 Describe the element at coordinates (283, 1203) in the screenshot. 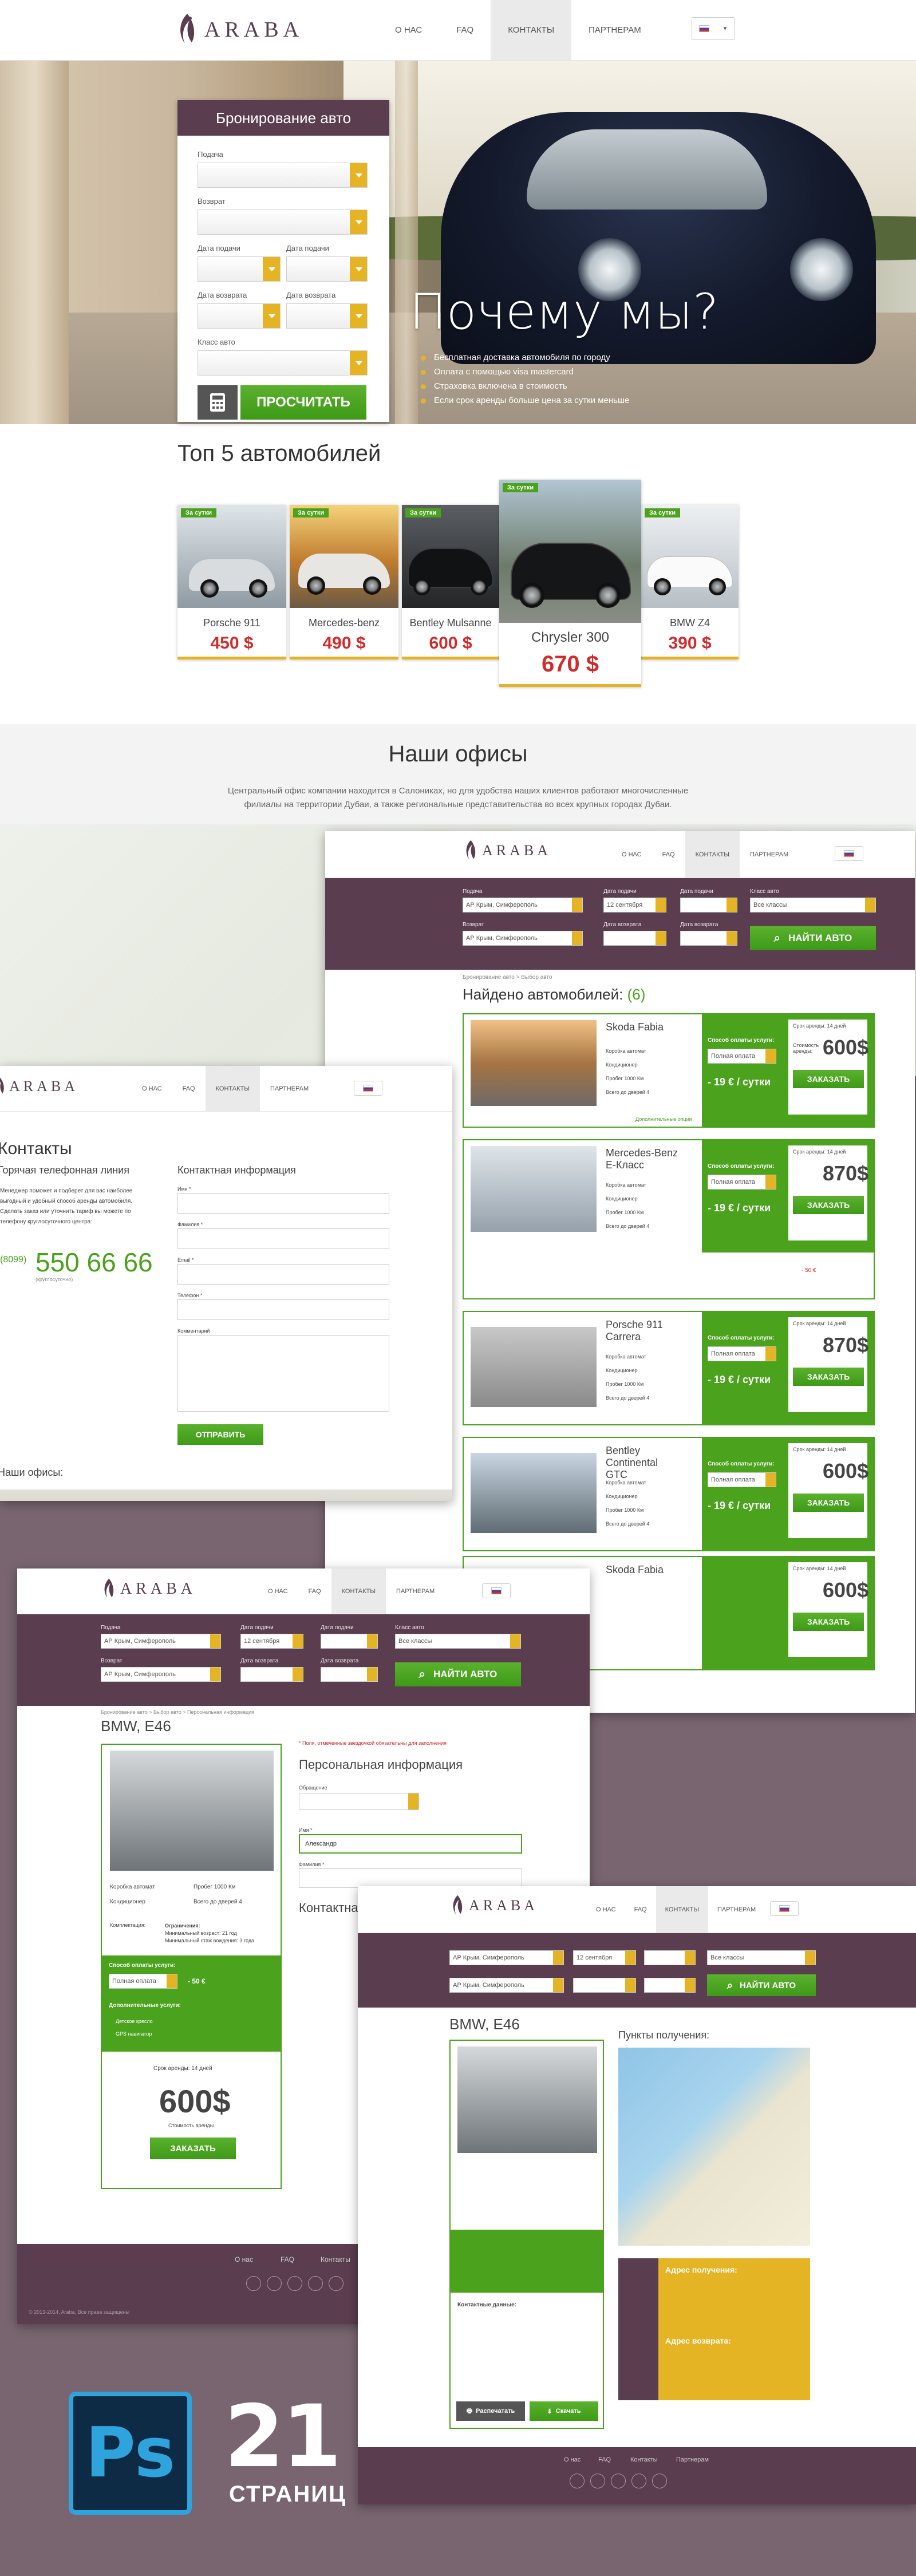

I see `name-field` at that location.